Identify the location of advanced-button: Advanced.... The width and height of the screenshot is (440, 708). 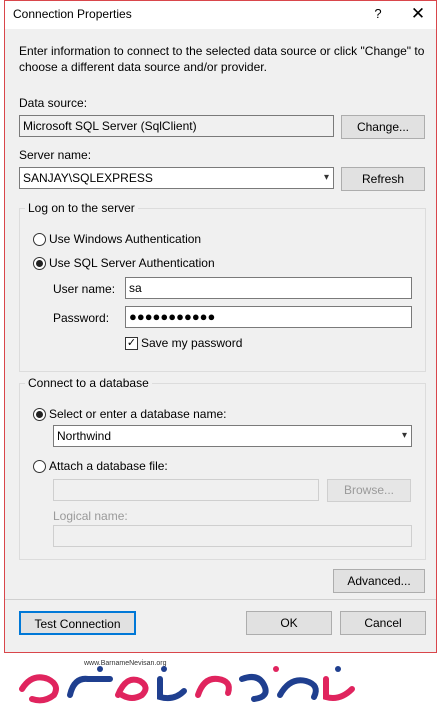
(379, 581).